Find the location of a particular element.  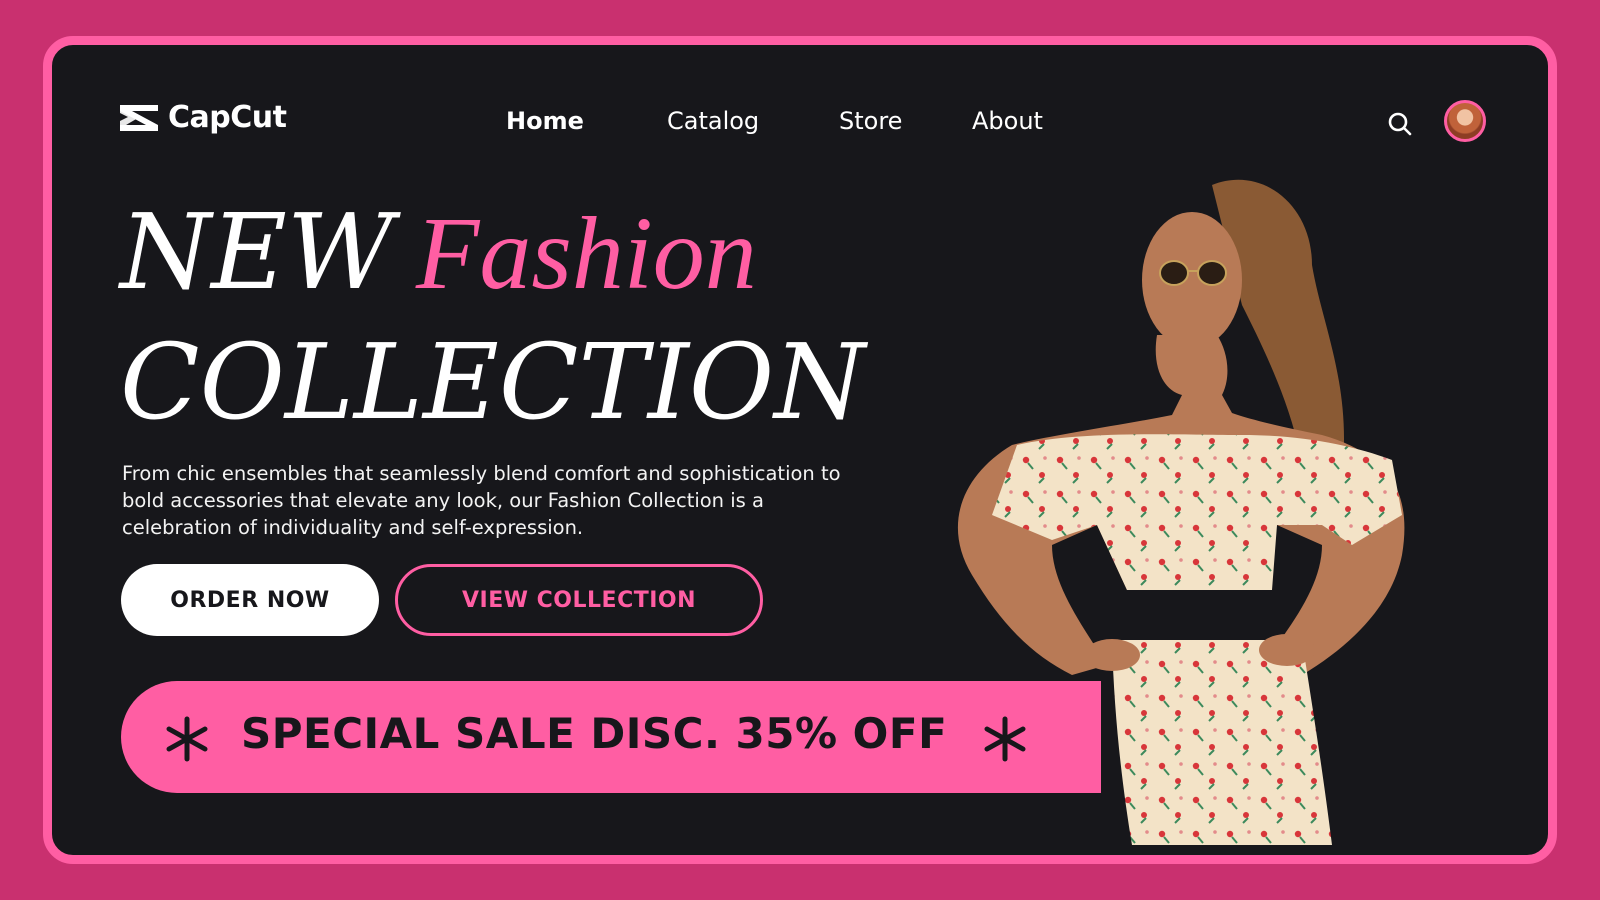

sale-banner-text: SPECIAL SALE DISC. 35% OFF is located at coordinates (594, 733).